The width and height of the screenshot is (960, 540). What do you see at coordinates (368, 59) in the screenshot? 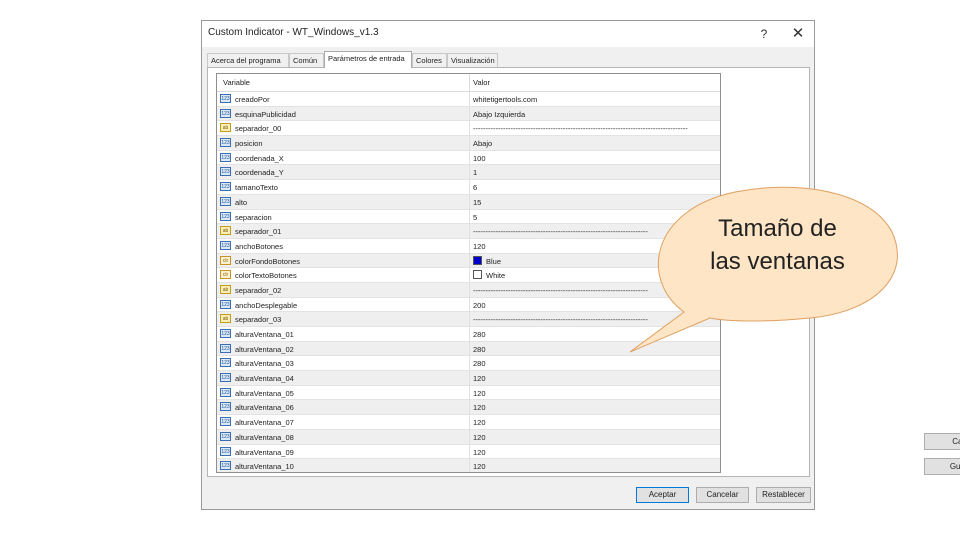
I see `tab-parametros: Parámetros de entrada` at bounding box center [368, 59].